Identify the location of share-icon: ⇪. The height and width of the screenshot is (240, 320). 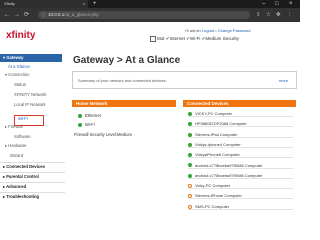
(258, 15).